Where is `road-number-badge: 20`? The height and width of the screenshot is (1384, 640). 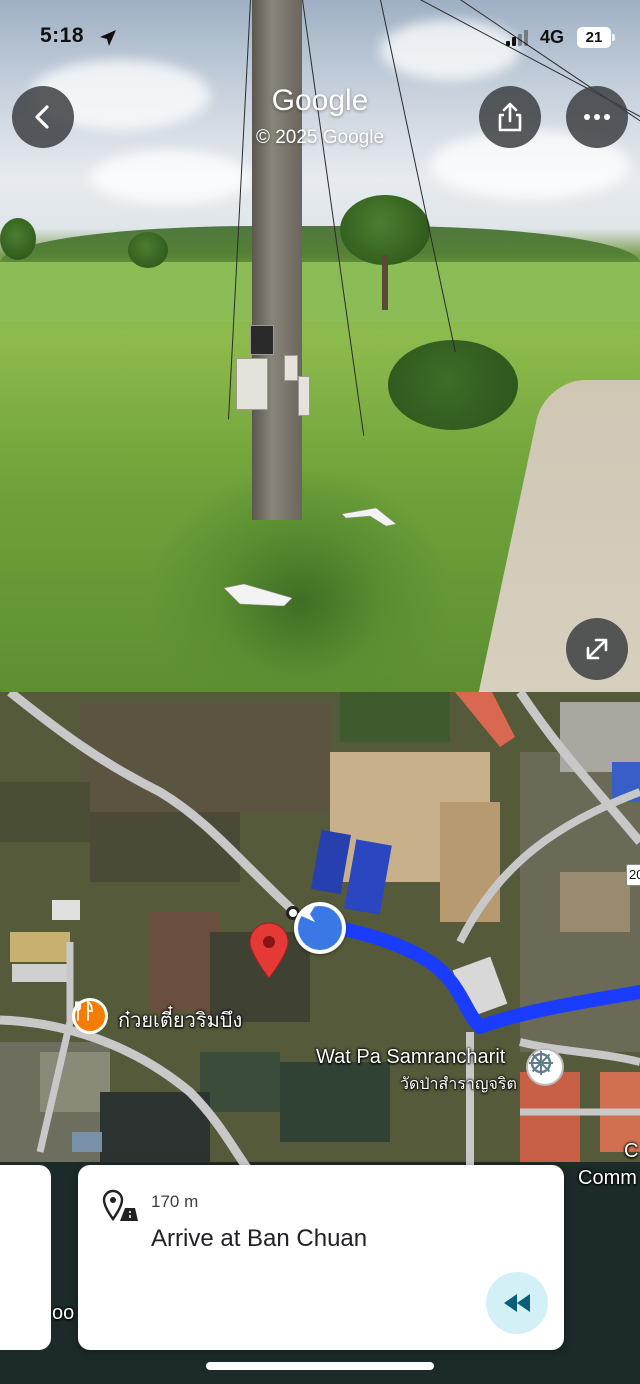 road-number-badge: 20 is located at coordinates (633, 875).